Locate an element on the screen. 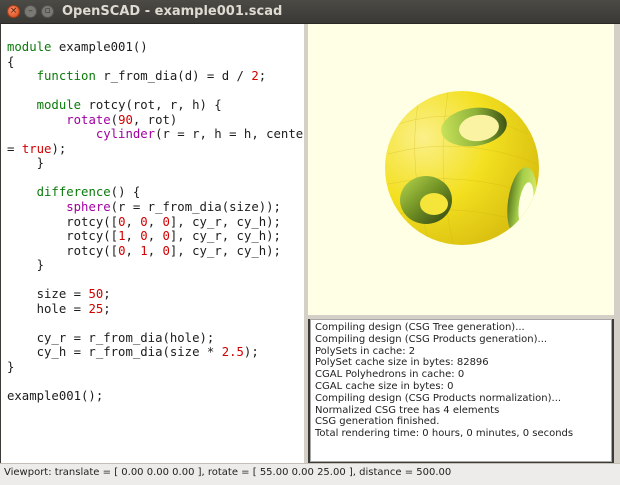 Image resolution: width=620 pixels, height=485 pixels. code-token: (r = r, h = h, center is located at coordinates (229, 134).